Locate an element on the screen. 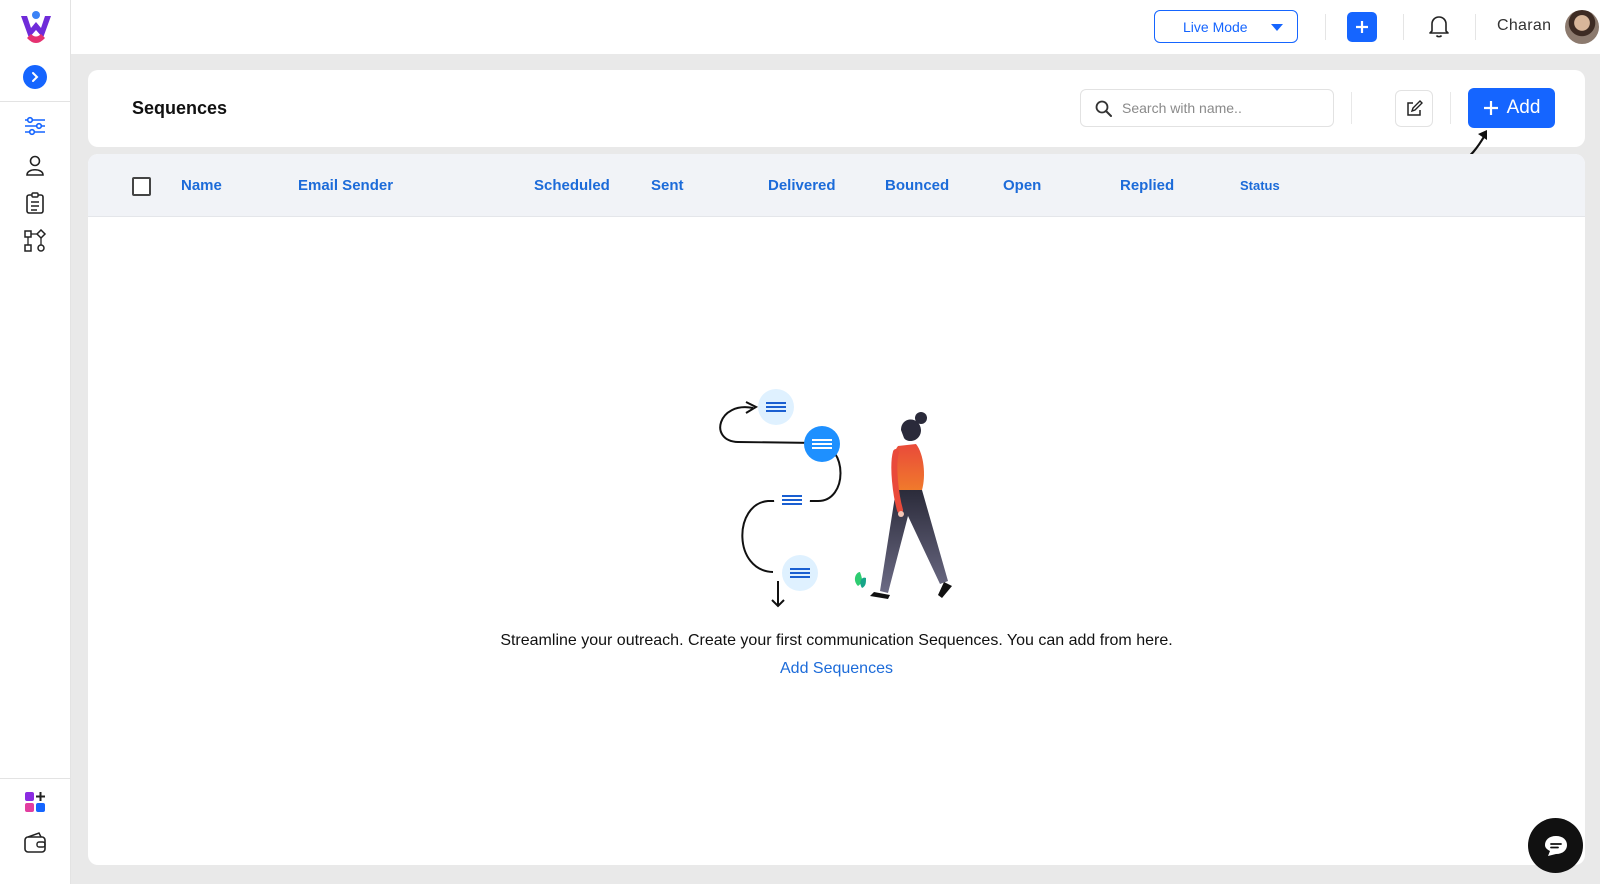 This screenshot has height=884, width=1600. empty-state-illustration is located at coordinates (835, 498).